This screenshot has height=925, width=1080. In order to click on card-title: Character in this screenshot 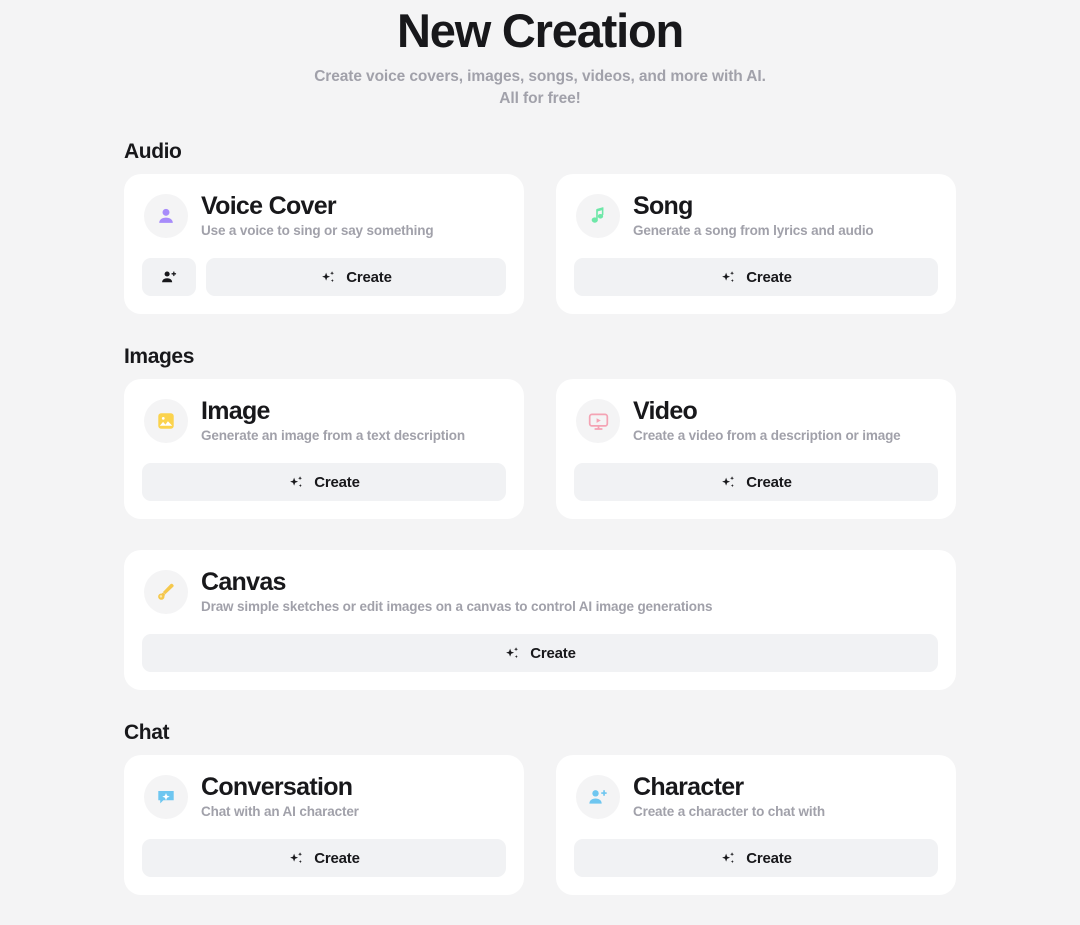, I will do `click(688, 787)`.